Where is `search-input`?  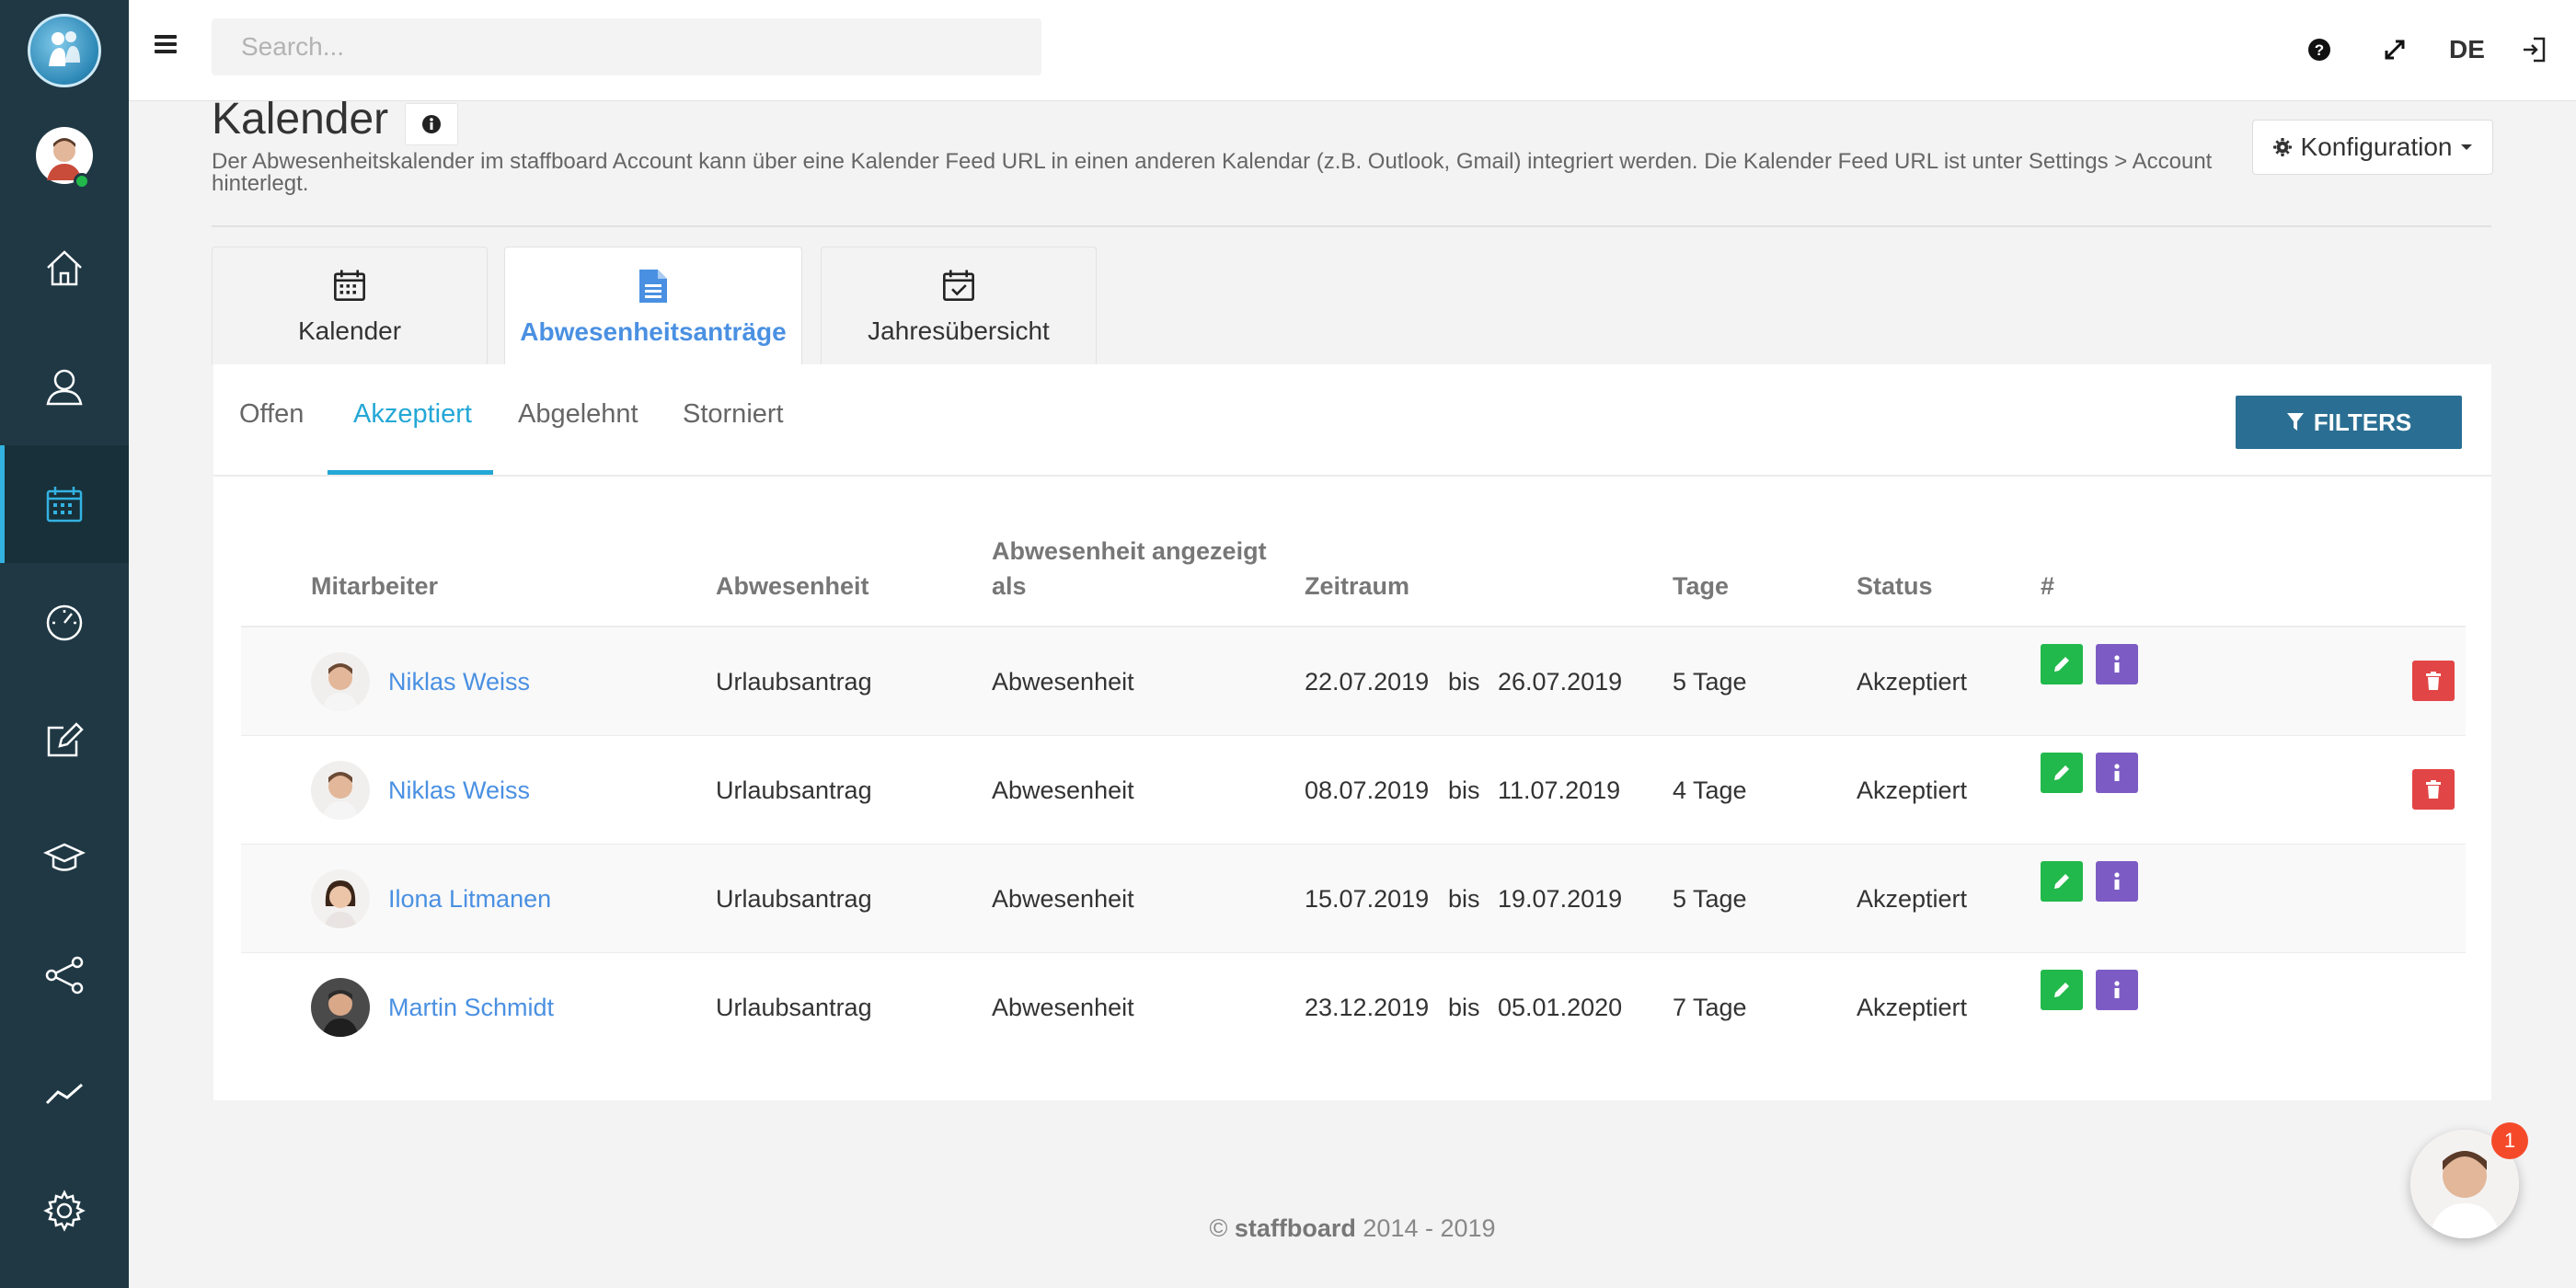
search-input is located at coordinates (626, 46).